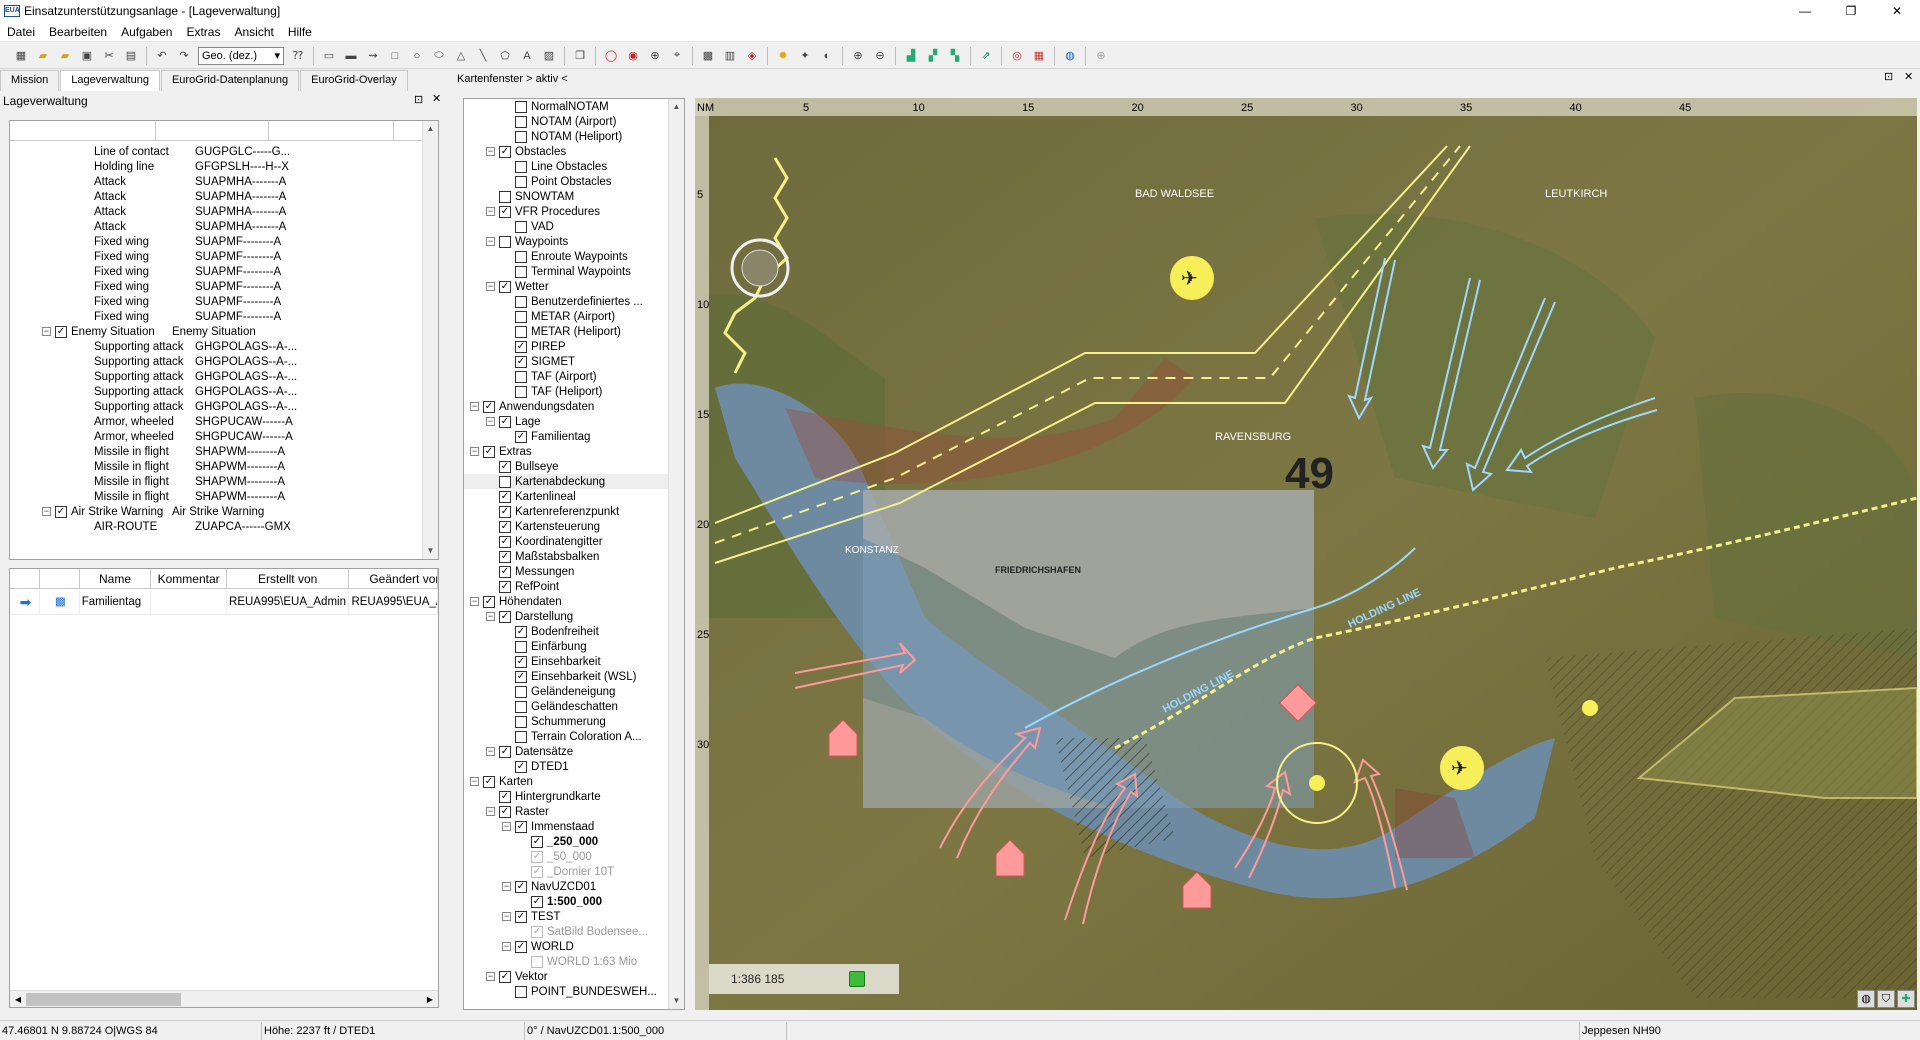 This screenshot has height=1040, width=1920. Describe the element at coordinates (574, 841) in the screenshot. I see `layer-item: ✓ _250_000` at that location.